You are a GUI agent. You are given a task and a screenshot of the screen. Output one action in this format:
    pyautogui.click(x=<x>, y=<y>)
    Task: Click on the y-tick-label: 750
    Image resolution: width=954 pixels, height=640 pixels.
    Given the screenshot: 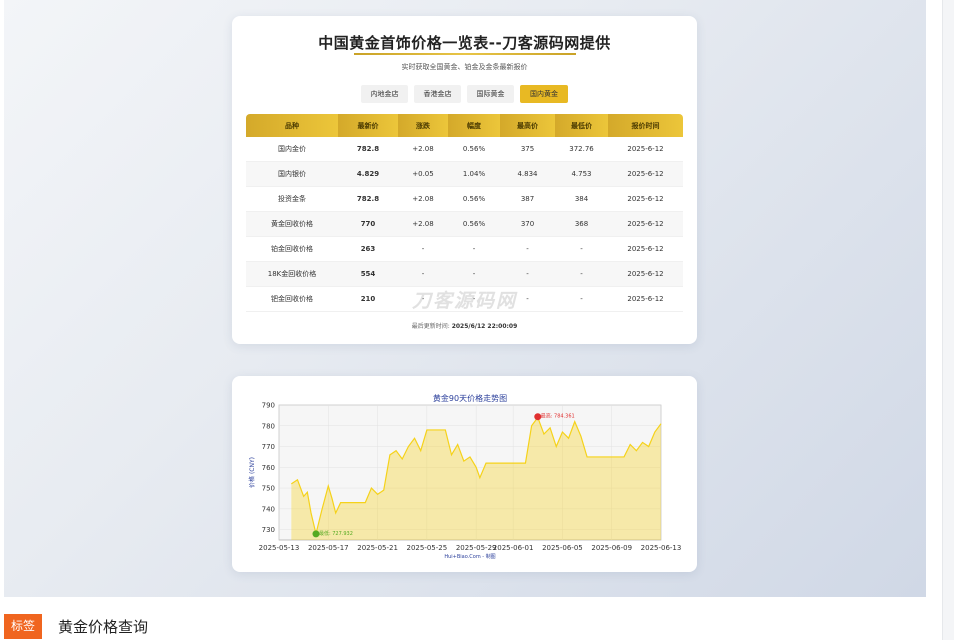 What is the action you would take?
    pyautogui.click(x=268, y=489)
    